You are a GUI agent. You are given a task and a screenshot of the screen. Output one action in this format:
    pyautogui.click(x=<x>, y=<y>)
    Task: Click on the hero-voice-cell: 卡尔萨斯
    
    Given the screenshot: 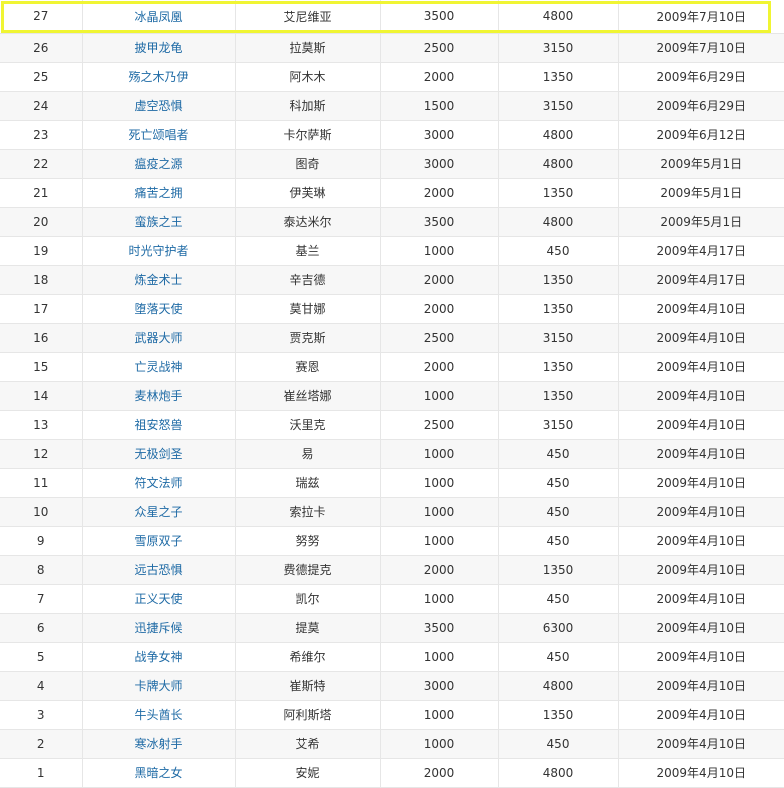 What is the action you would take?
    pyautogui.click(x=308, y=135)
    